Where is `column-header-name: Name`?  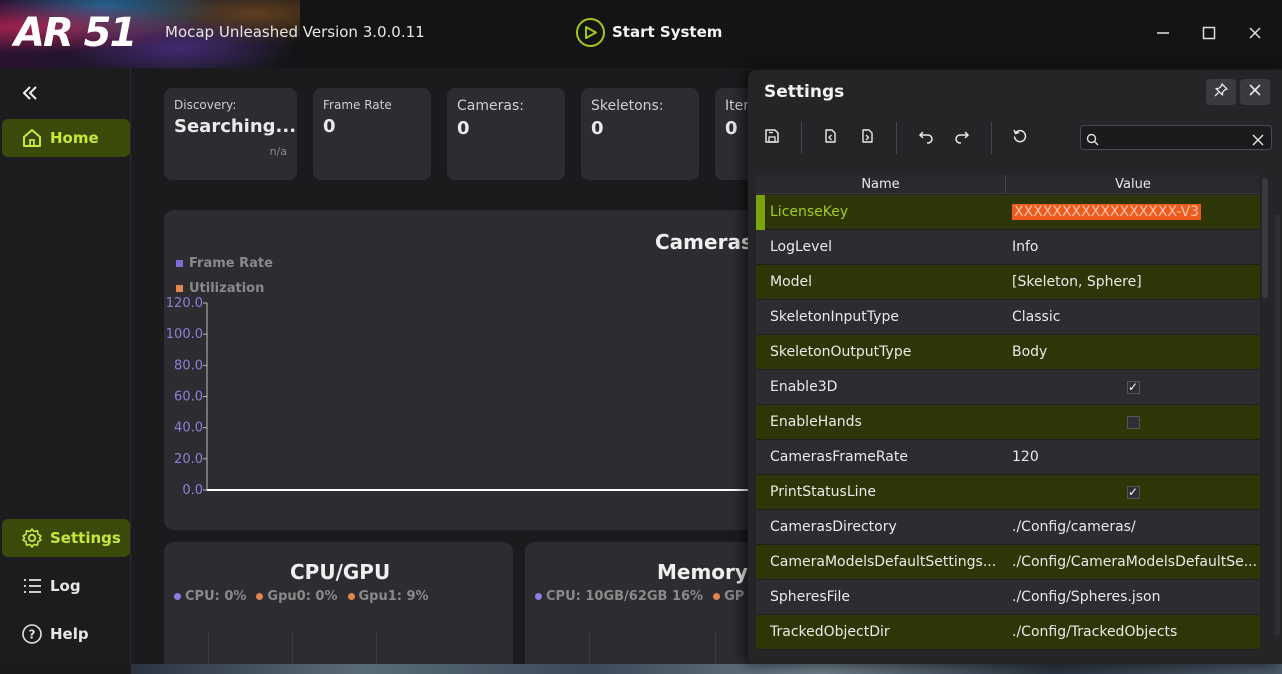 column-header-name: Name is located at coordinates (881, 184).